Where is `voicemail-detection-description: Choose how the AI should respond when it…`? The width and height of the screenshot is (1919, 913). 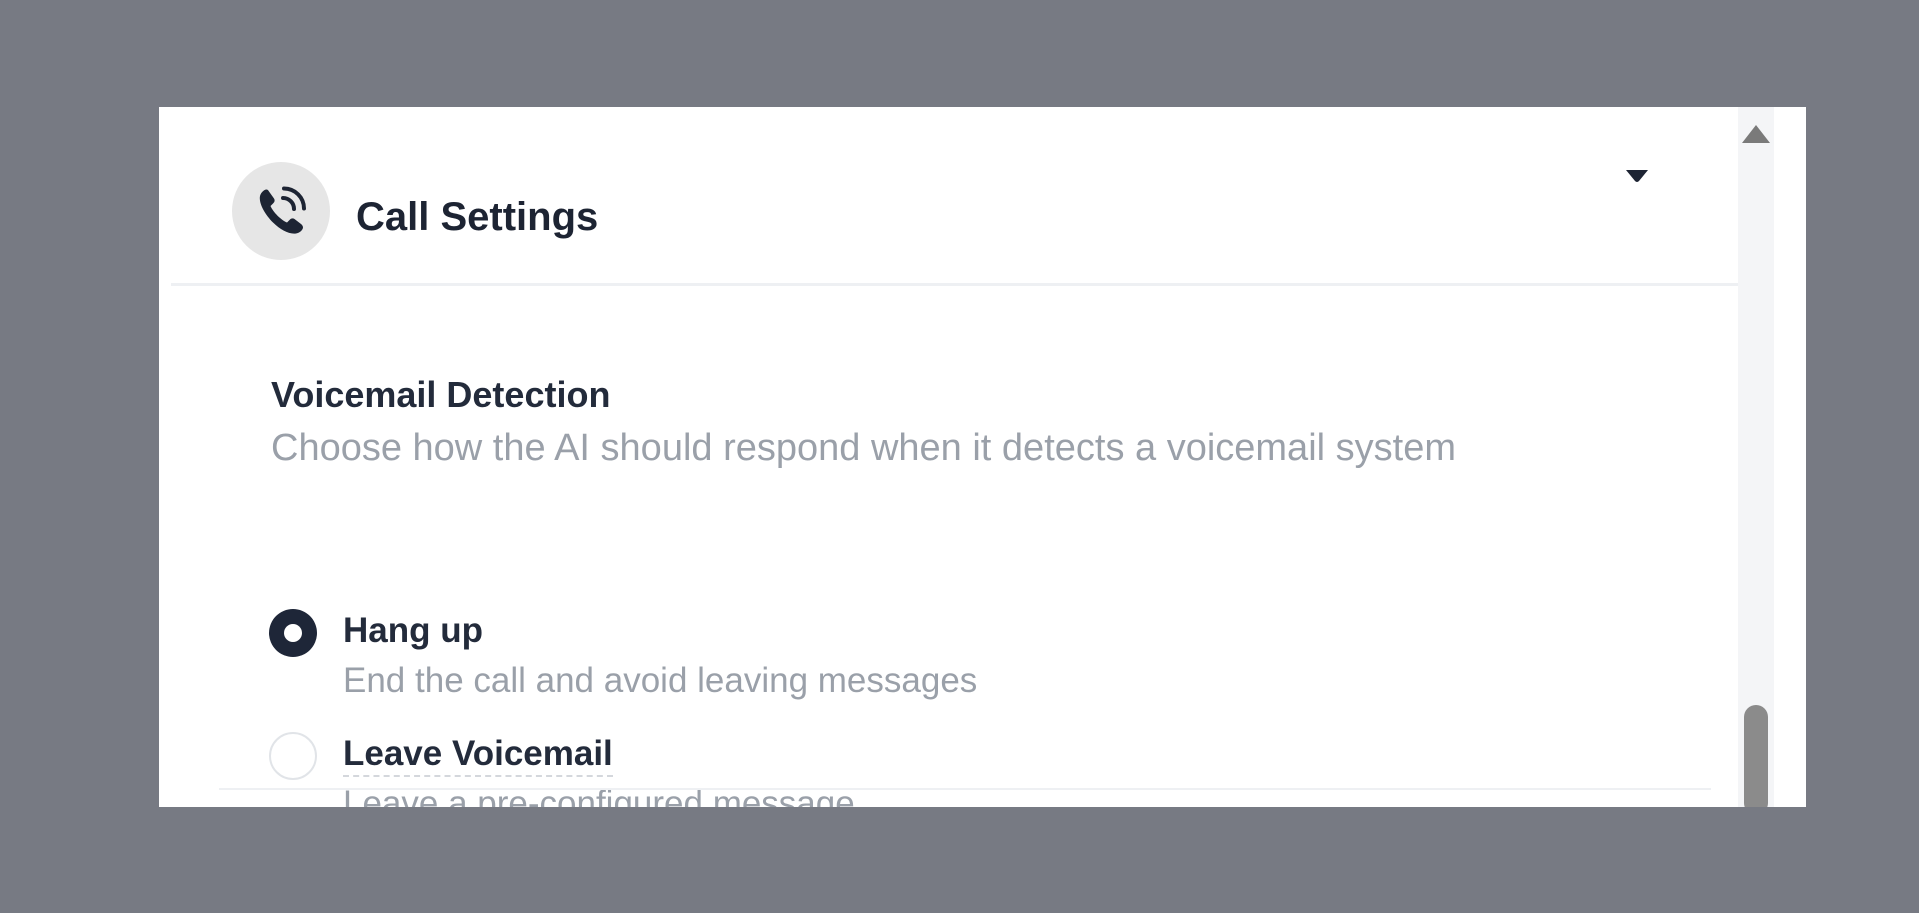 voicemail-detection-description: Choose how the AI should respond when it… is located at coordinates (863, 448).